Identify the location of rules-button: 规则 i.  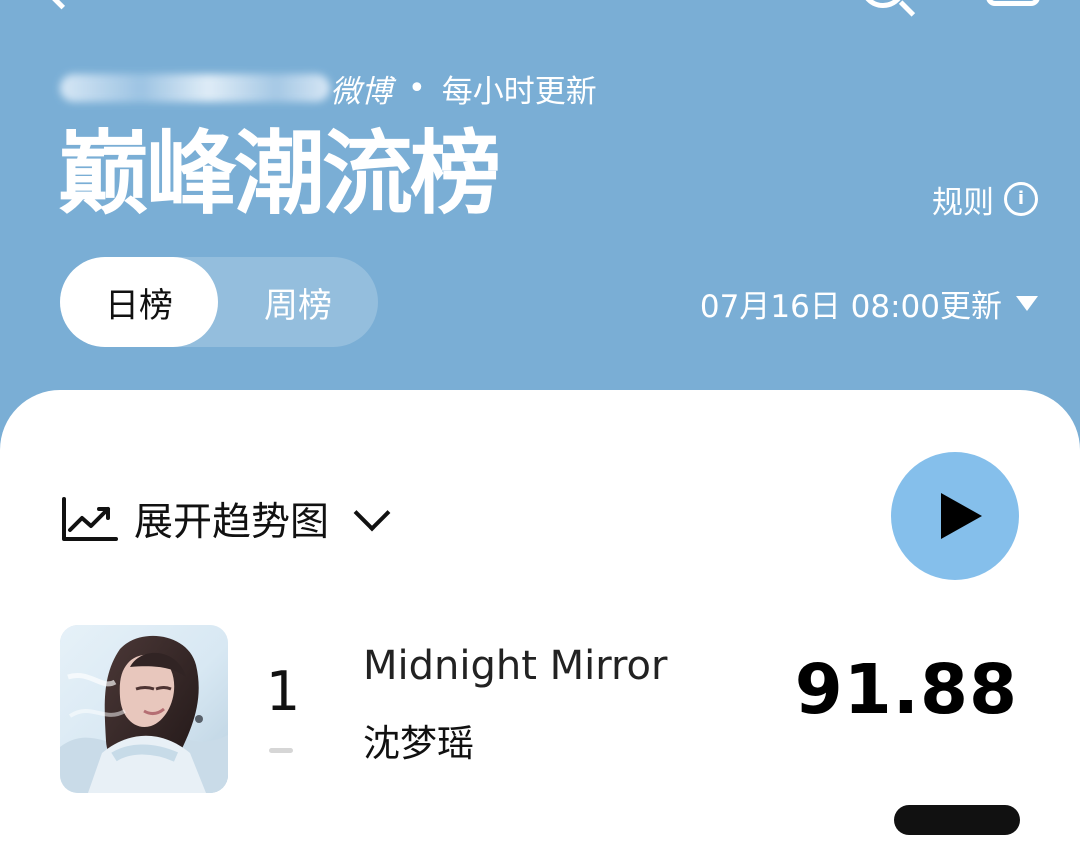
(985, 199).